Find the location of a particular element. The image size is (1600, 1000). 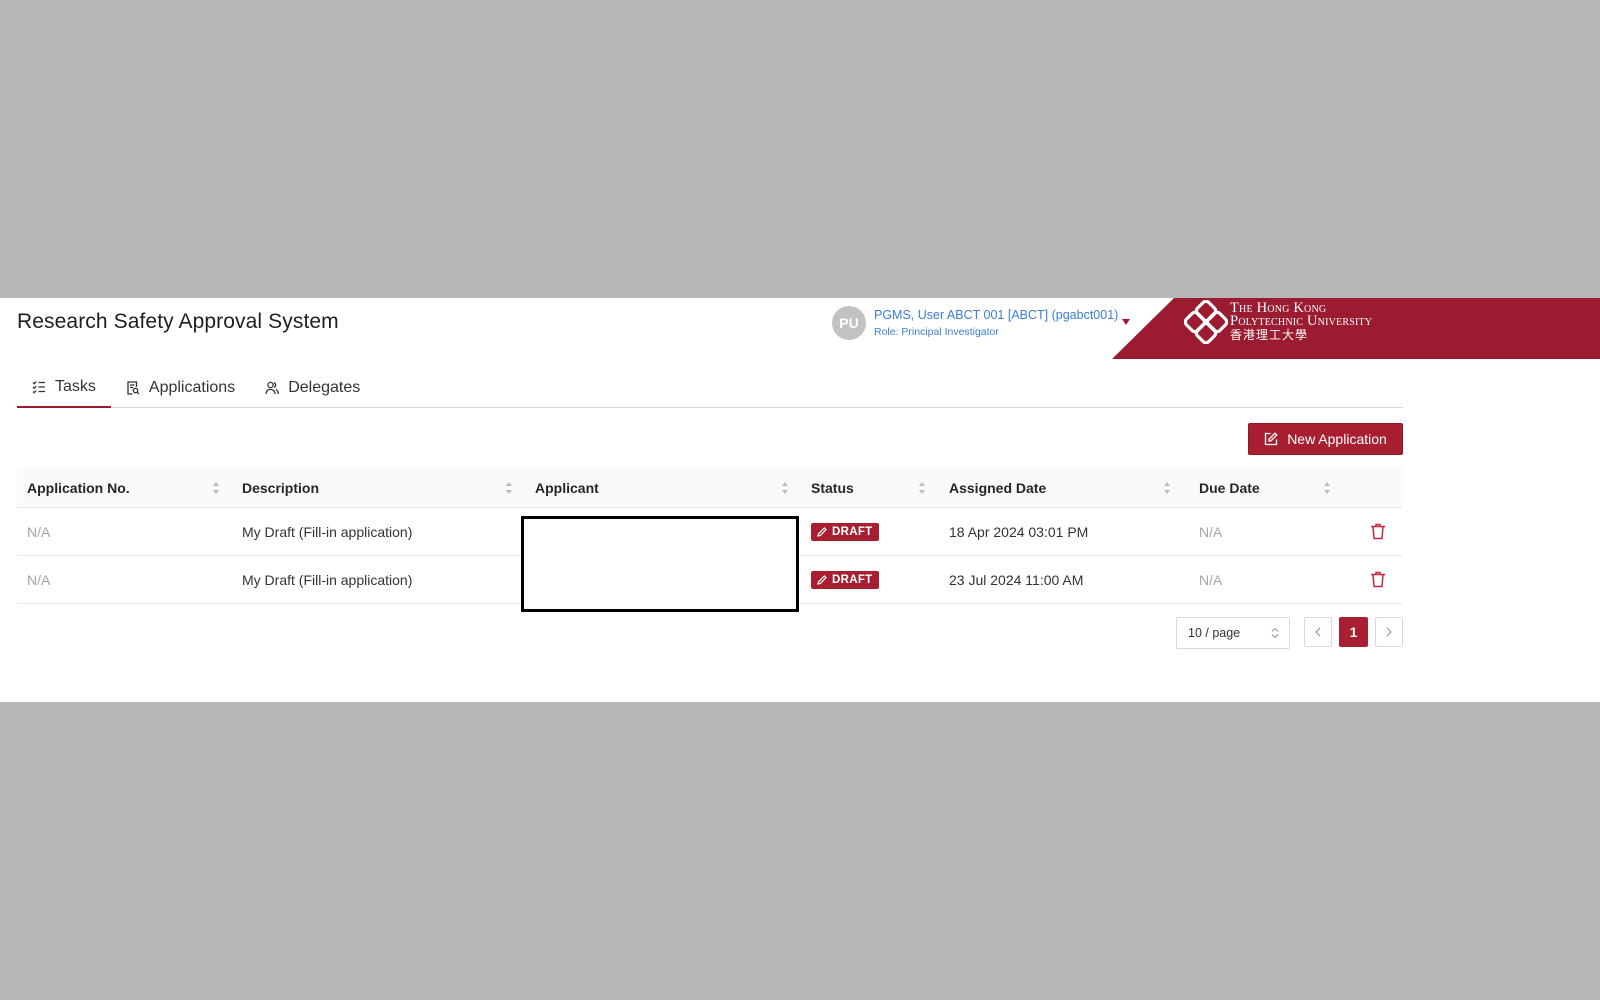

previous-page-button is located at coordinates (1318, 632).